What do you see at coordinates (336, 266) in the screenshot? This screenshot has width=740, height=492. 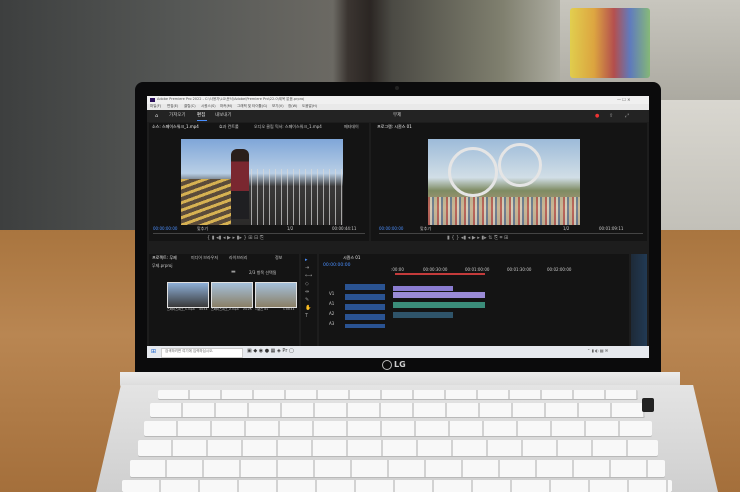 I see `timeline-timecode: 00:00:00:00` at bounding box center [336, 266].